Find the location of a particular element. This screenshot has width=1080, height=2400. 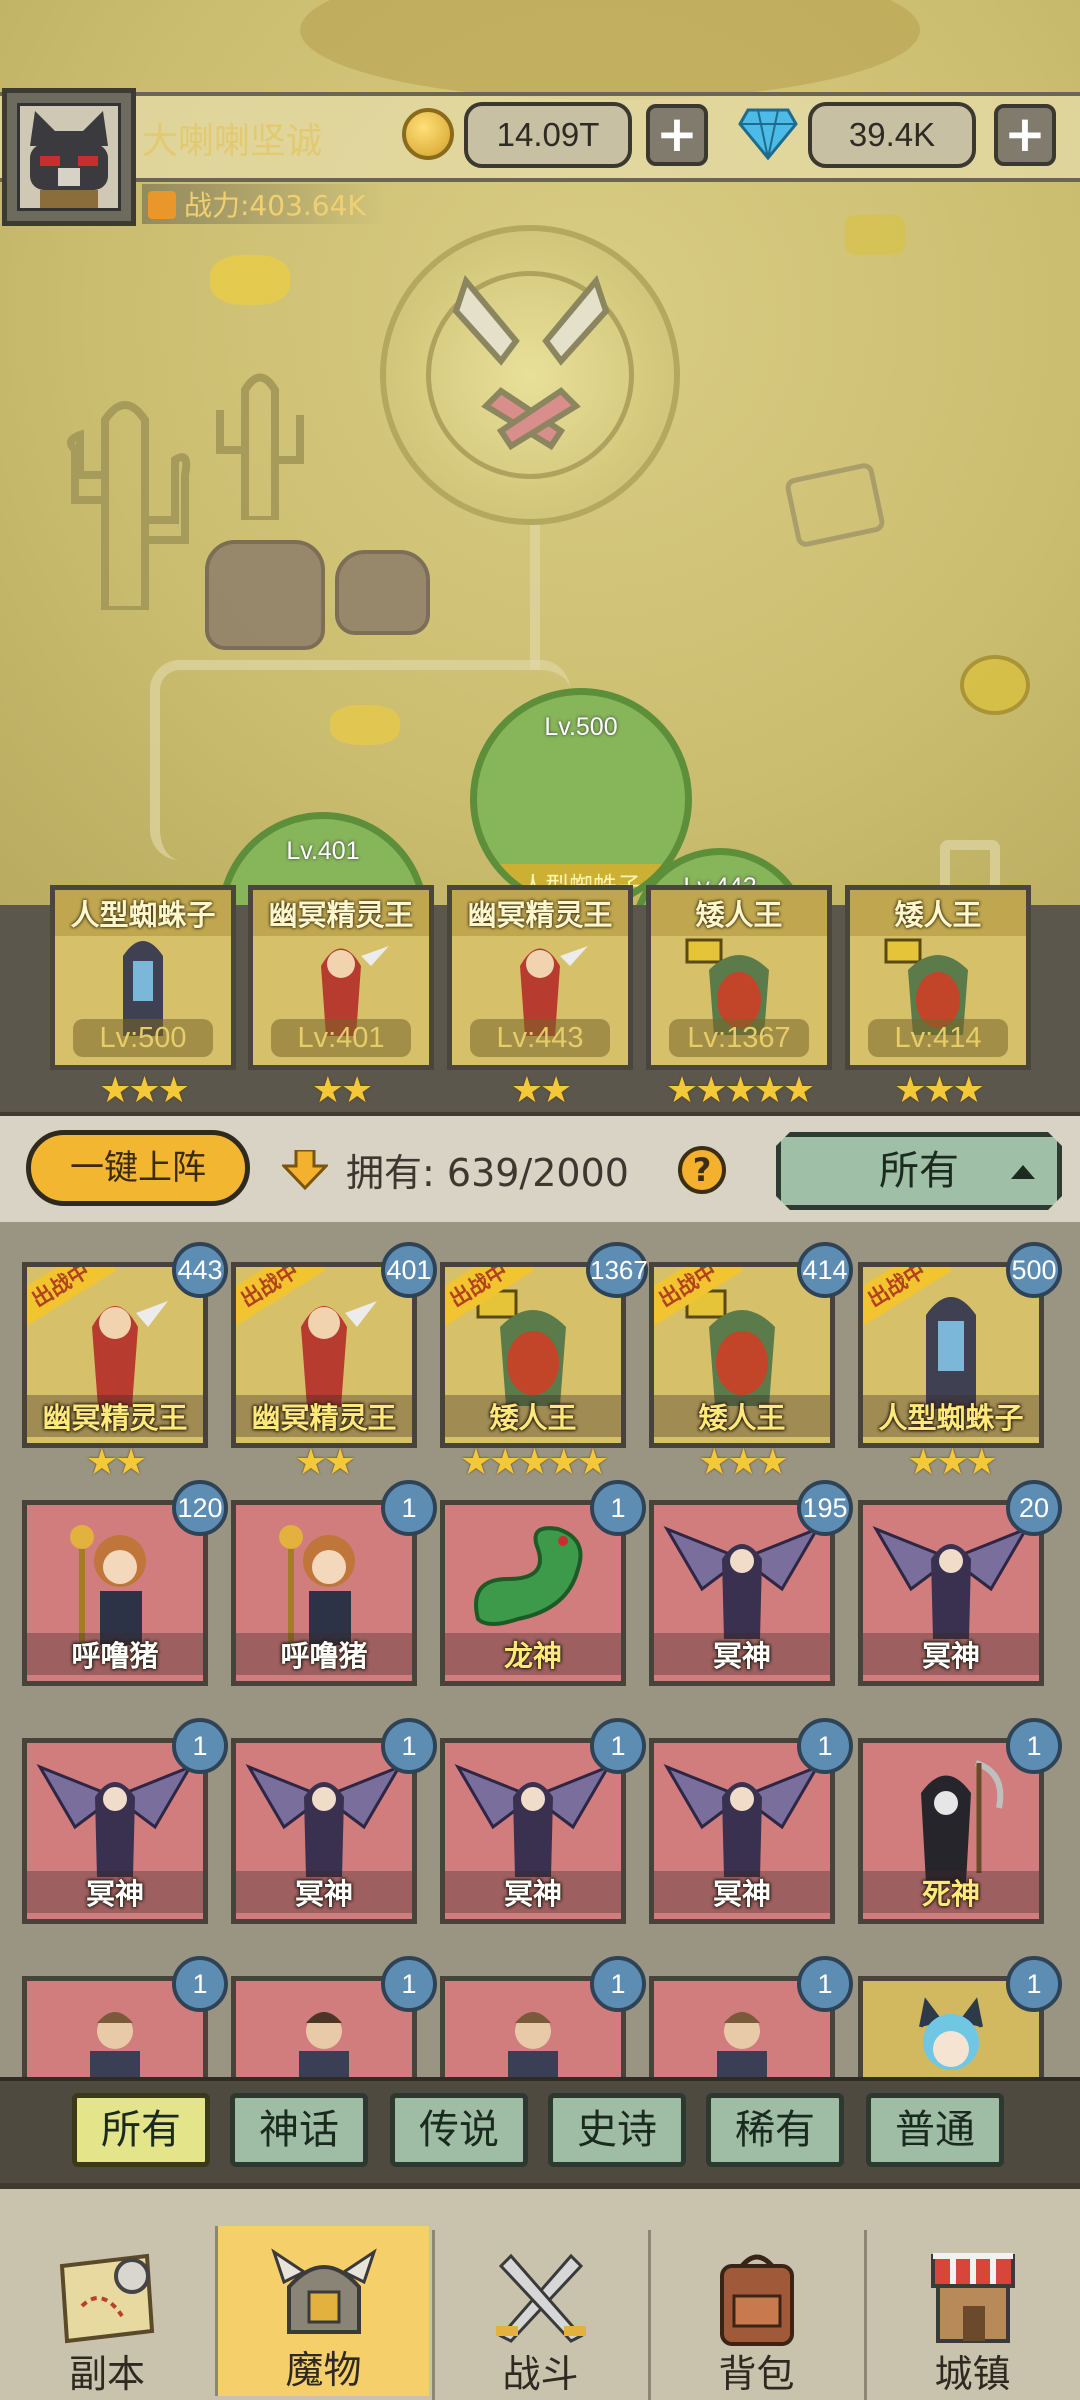

filter-dropdown: 所有 is located at coordinates (919, 1171).